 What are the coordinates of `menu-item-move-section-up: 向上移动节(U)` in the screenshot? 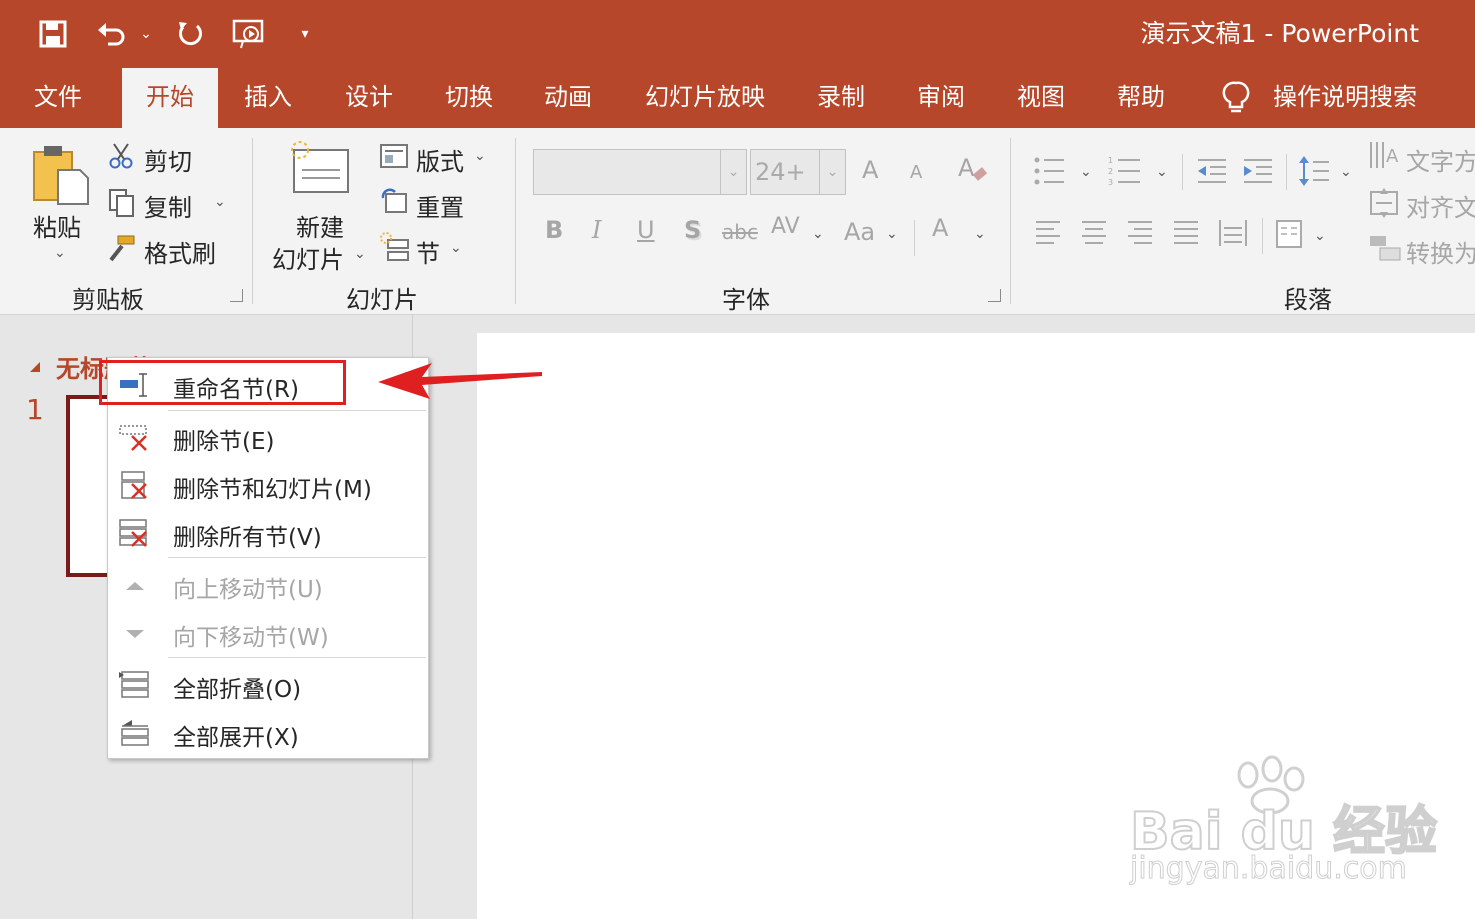 It's located at (268, 585).